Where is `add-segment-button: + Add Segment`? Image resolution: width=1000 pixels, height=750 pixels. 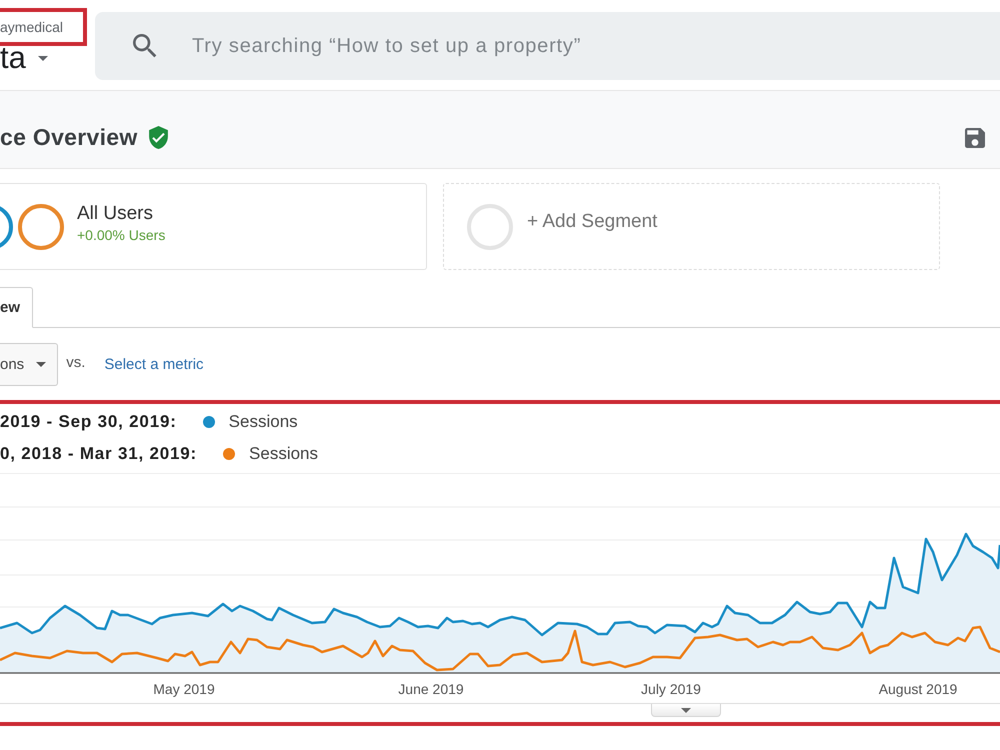 add-segment-button: + Add Segment is located at coordinates (691, 226).